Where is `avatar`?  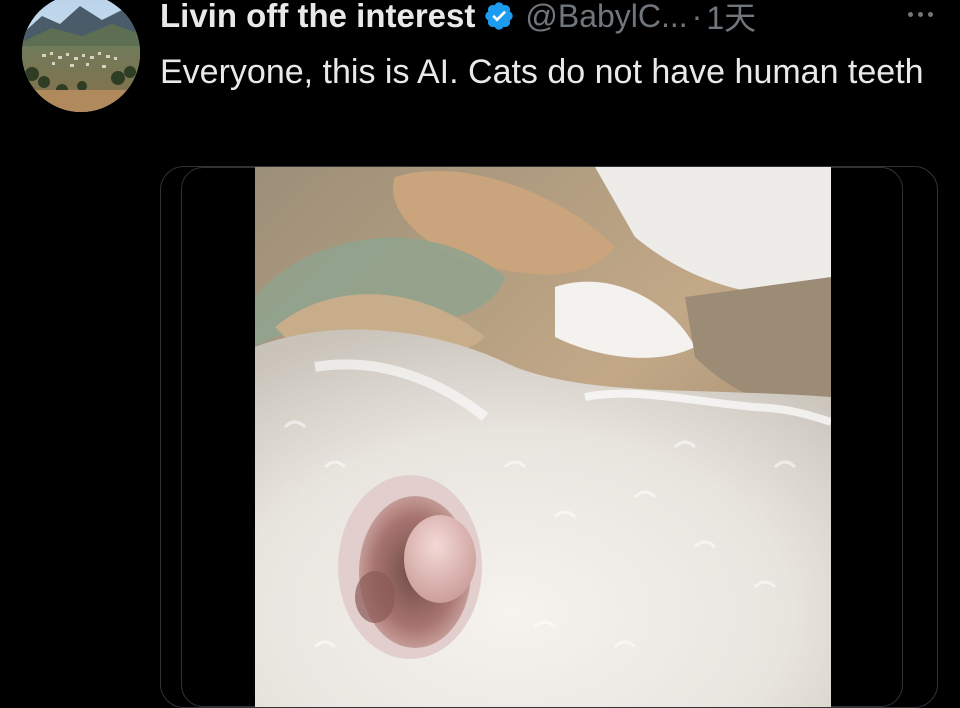 avatar is located at coordinates (81, 56).